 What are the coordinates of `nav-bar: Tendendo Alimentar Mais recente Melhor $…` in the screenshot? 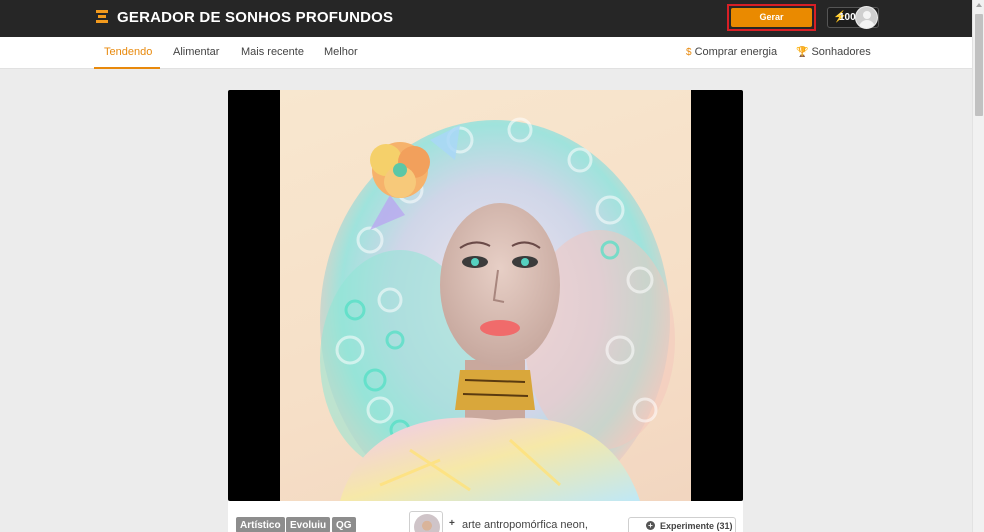 It's located at (486, 53).